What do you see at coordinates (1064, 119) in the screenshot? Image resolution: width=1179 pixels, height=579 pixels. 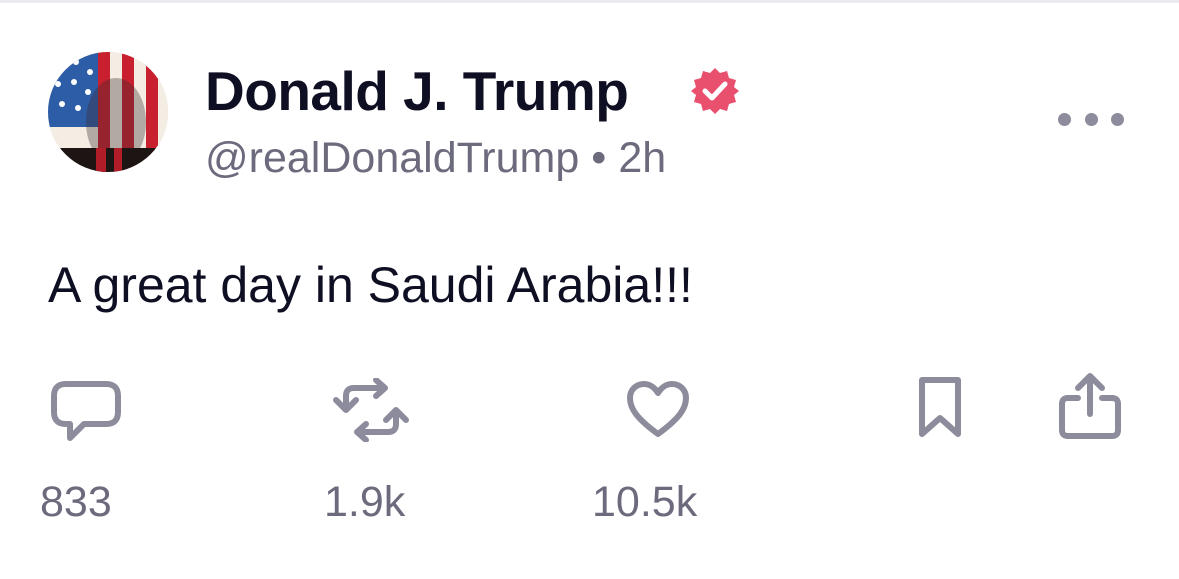 I see `more-icon` at bounding box center [1064, 119].